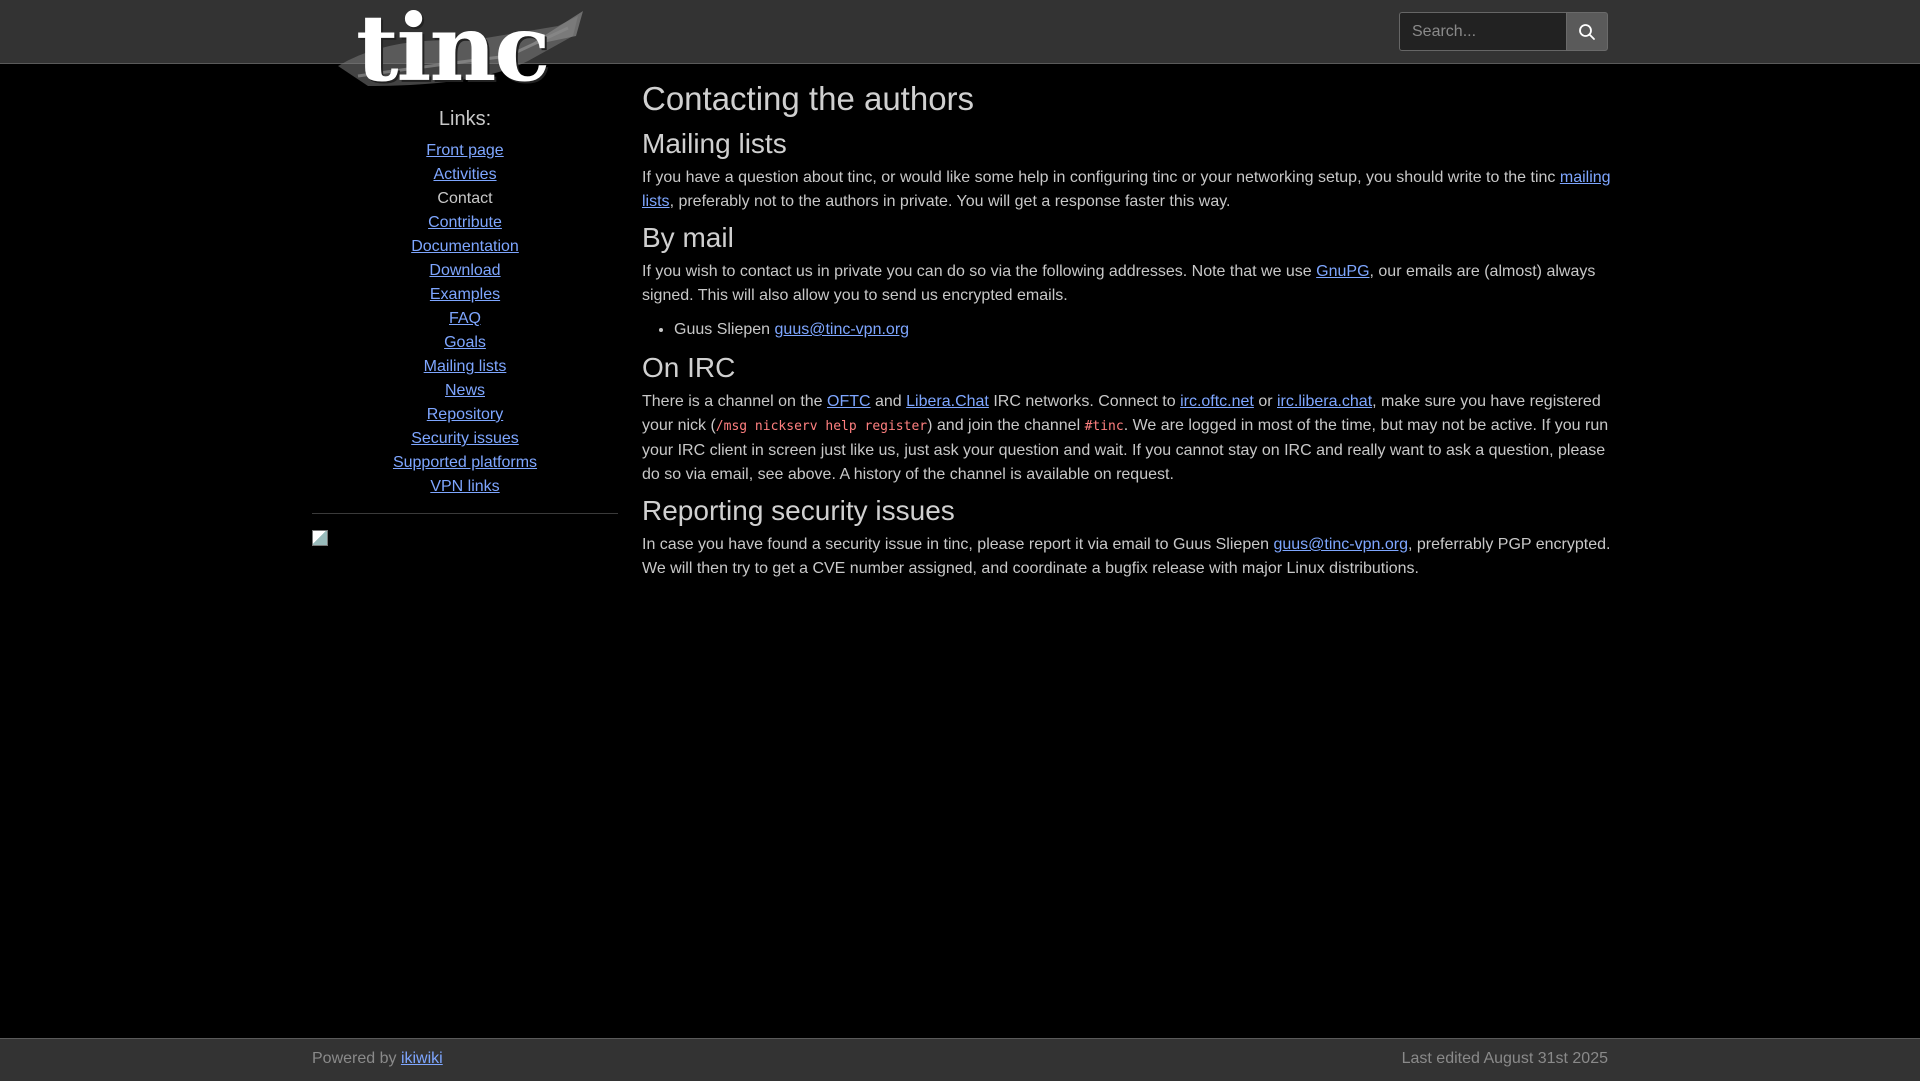  Describe the element at coordinates (465, 414) in the screenshot. I see `sidebar-item-repository: Repository` at that location.